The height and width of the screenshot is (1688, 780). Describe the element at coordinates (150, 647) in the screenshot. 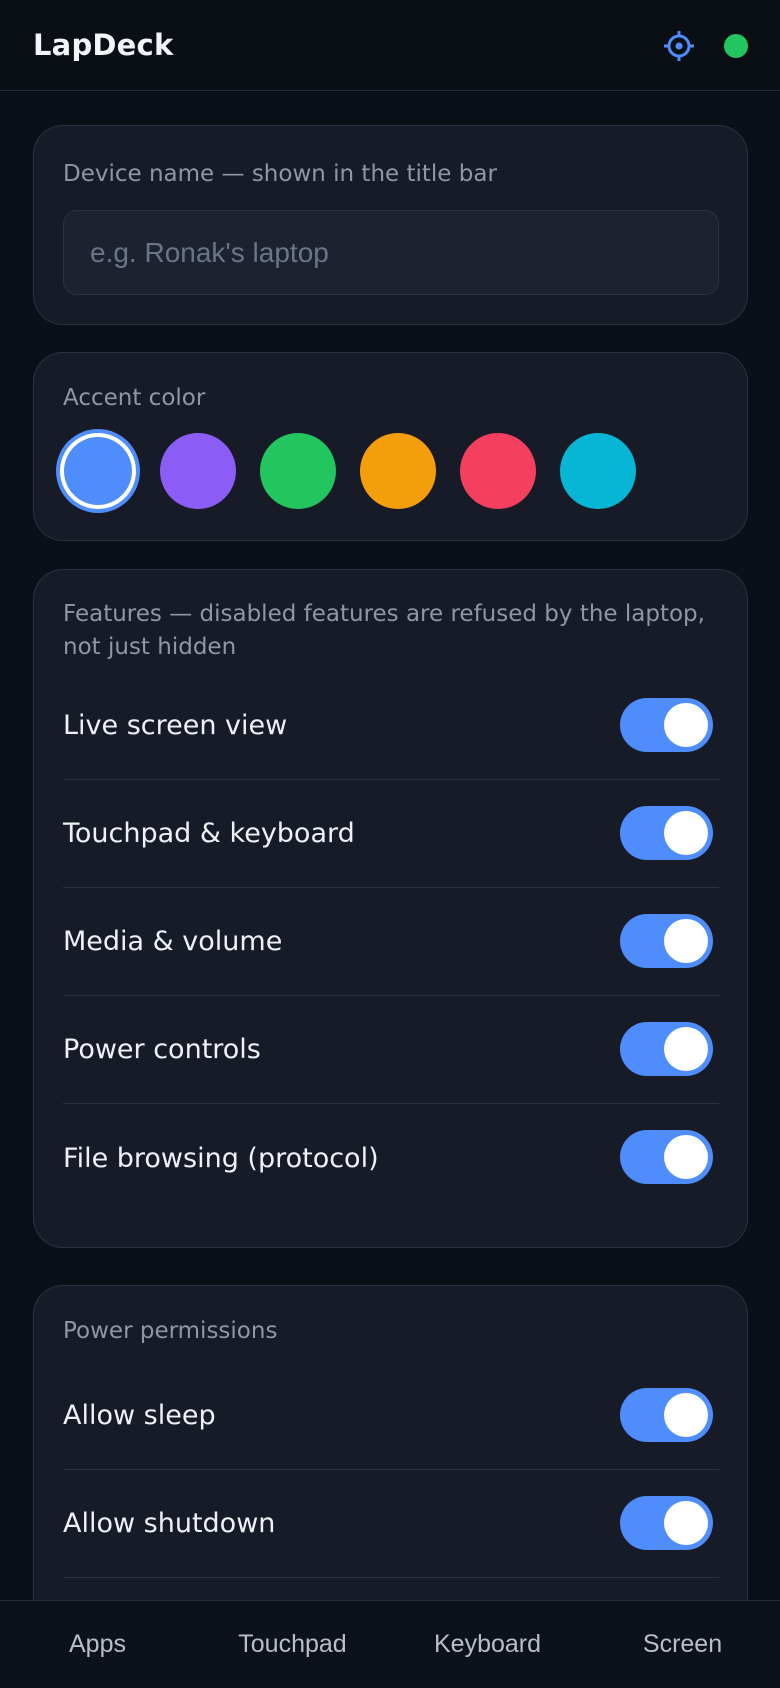

I see `features-label-line2: not just hidden` at that location.